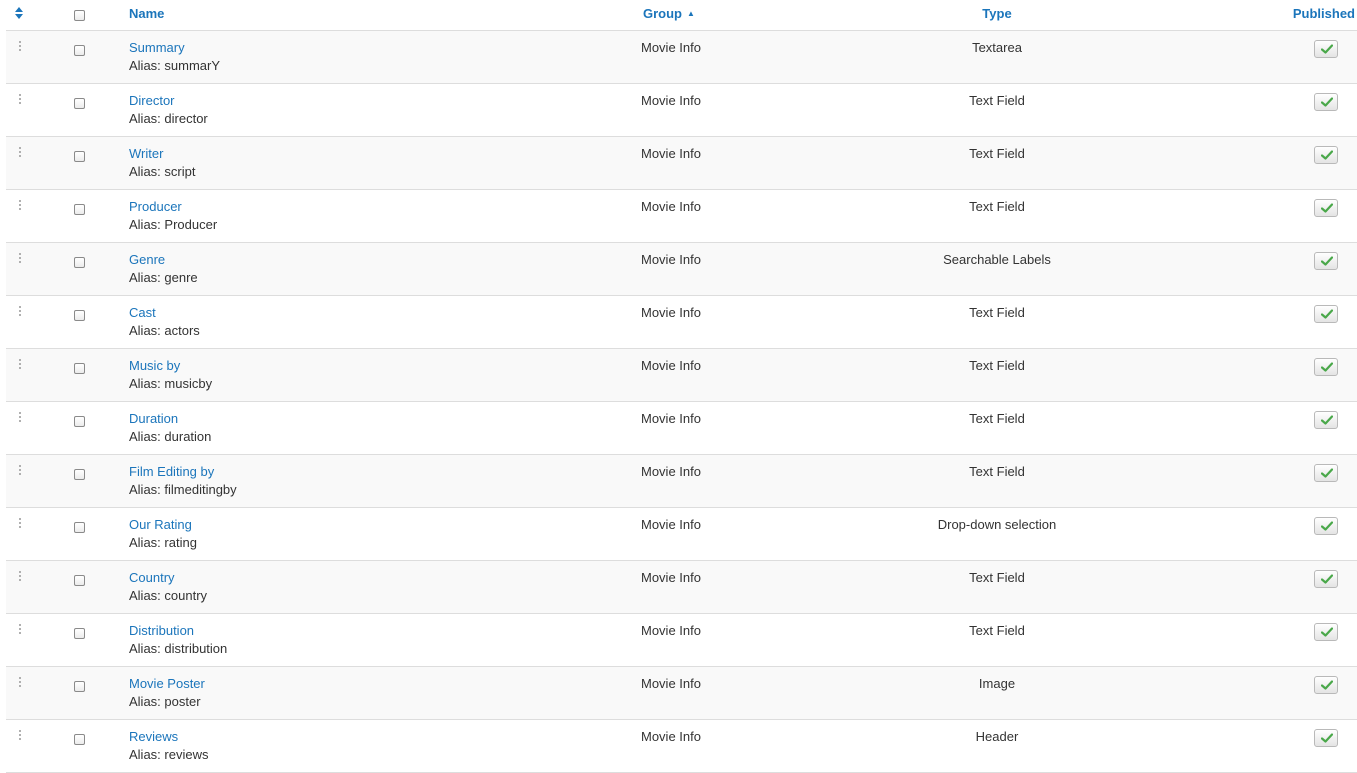 Image resolution: width=1357 pixels, height=773 pixels. I want to click on table-row: Reviews Alias: reviews Movie Info Header, so click(681, 746).